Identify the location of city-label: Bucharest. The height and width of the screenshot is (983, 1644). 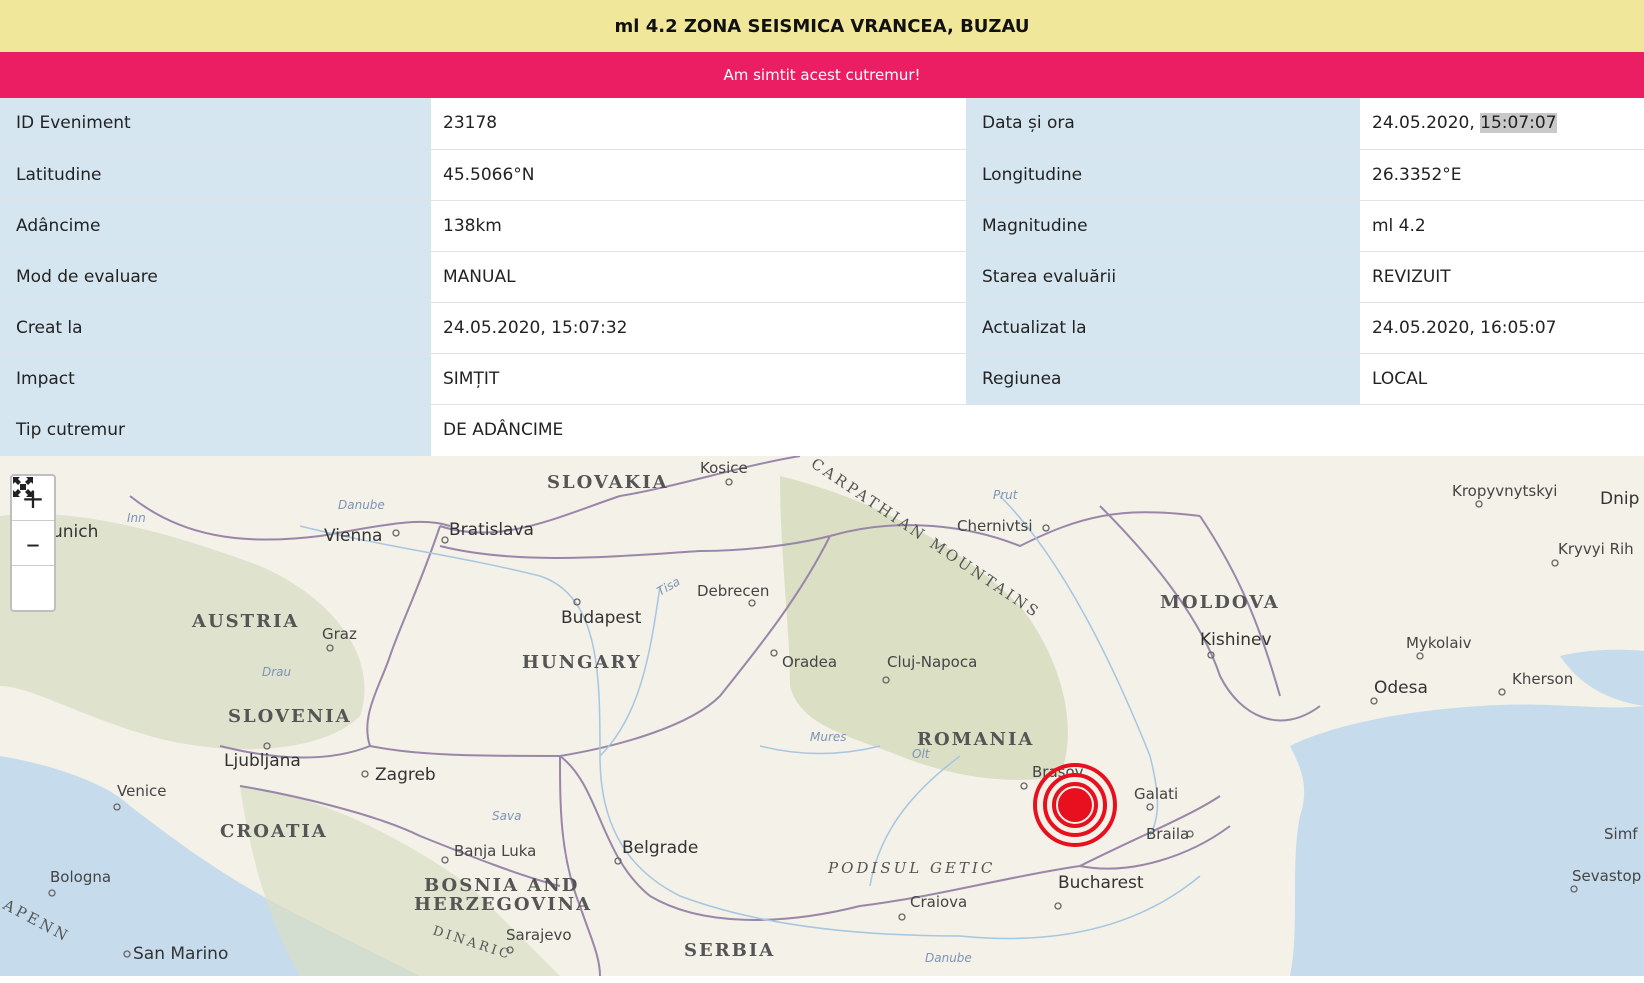
(1101, 883).